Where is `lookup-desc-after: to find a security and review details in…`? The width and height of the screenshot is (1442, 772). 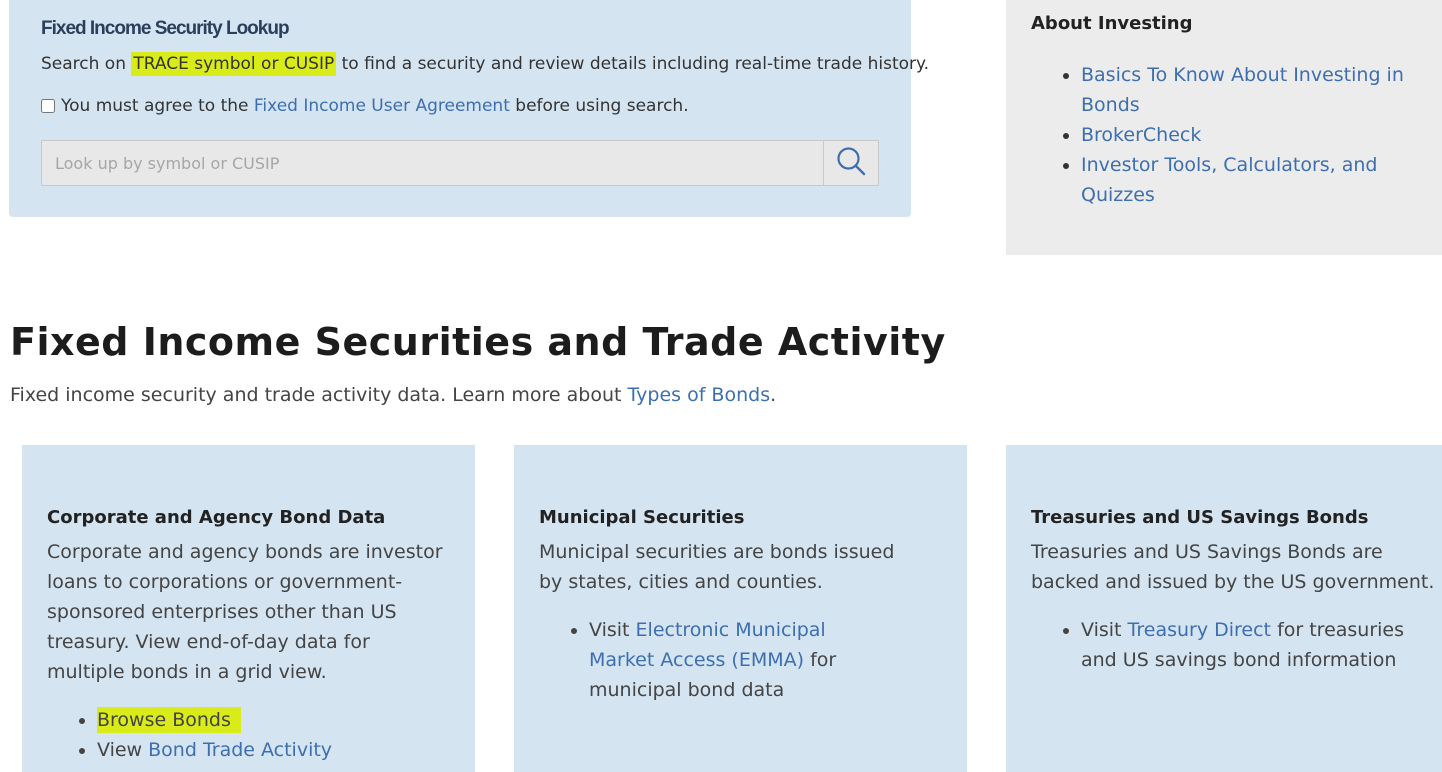 lookup-desc-after: to find a security and review details in… is located at coordinates (635, 64).